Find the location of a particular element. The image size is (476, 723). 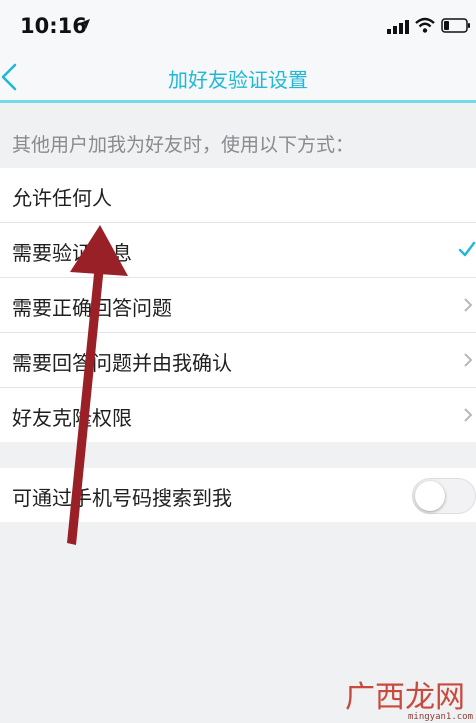

battery-icon is located at coordinates (455, 25).